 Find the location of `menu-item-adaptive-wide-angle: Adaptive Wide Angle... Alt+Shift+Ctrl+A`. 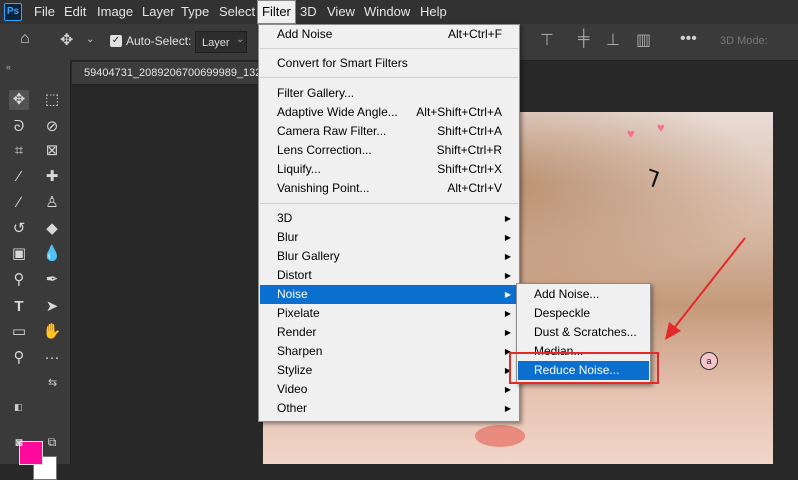

menu-item-adaptive-wide-angle: Adaptive Wide Angle... Alt+Shift+Ctrl+A is located at coordinates (389, 112).